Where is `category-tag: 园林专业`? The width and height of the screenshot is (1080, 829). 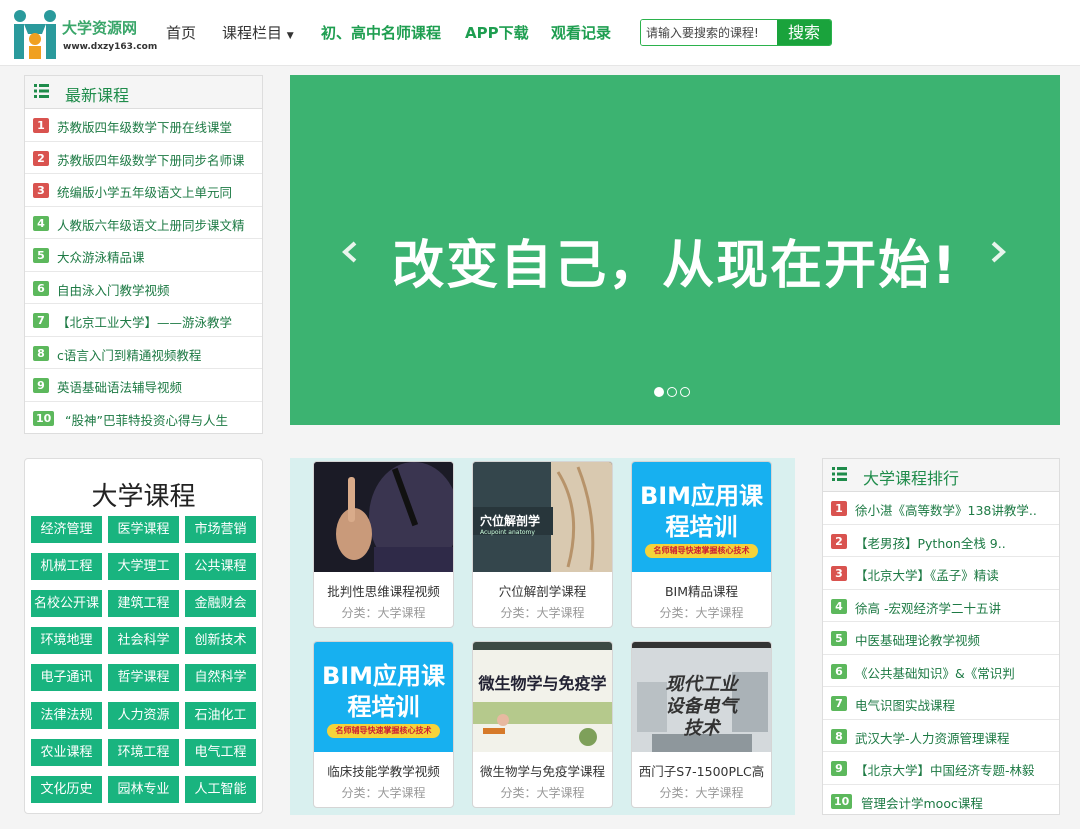 category-tag: 园林专业 is located at coordinates (143, 789).